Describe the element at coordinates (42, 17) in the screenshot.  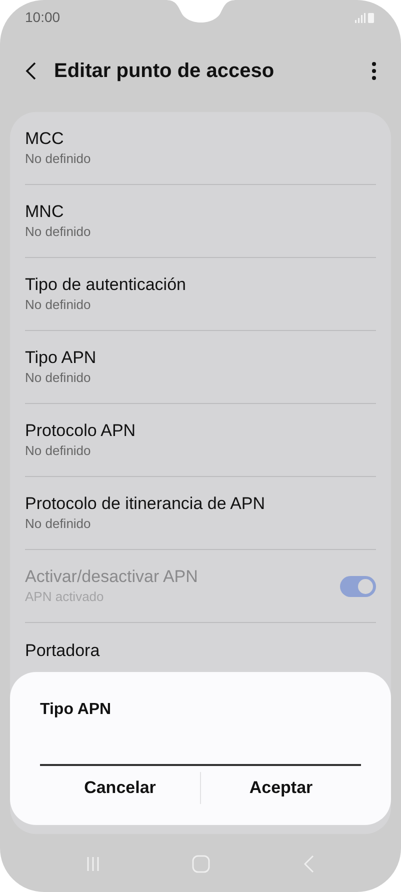
I see `status-time: 10:00` at that location.